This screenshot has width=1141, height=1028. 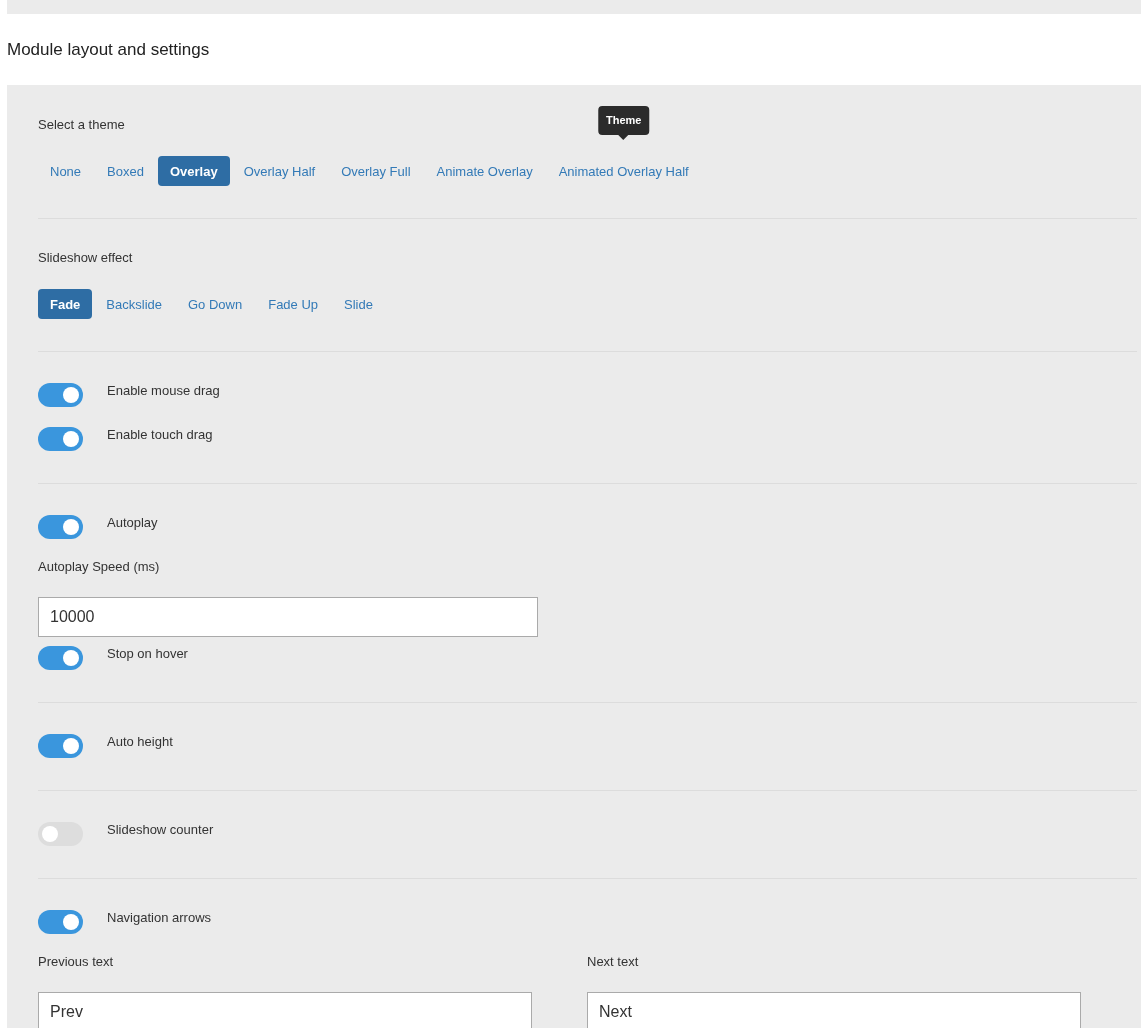 I want to click on toggle-label: Slideshow counter, so click(x=160, y=830).